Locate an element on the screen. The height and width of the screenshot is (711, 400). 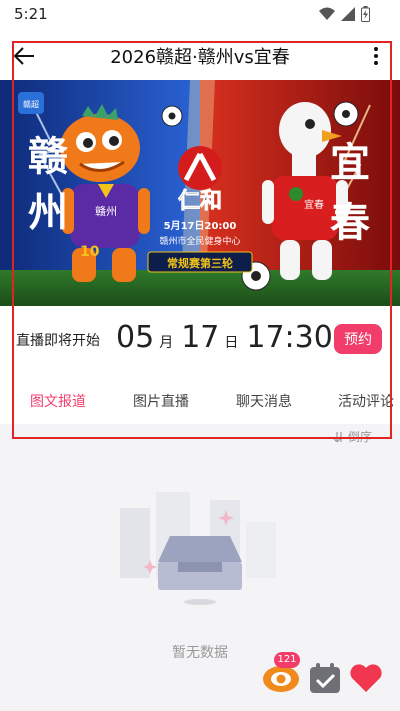
jersey-number: 10 is located at coordinates (90, 252).